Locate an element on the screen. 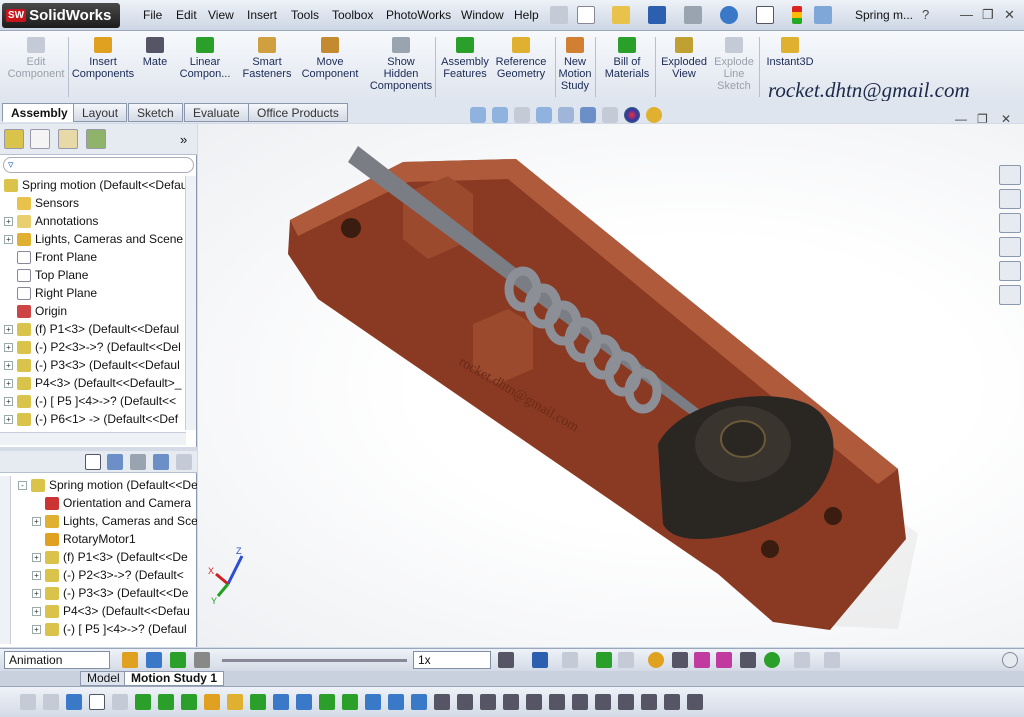 Image resolution: width=1024 pixels, height=717 pixels. rebuild-traffic-light-icon is located at coordinates (797, 15).